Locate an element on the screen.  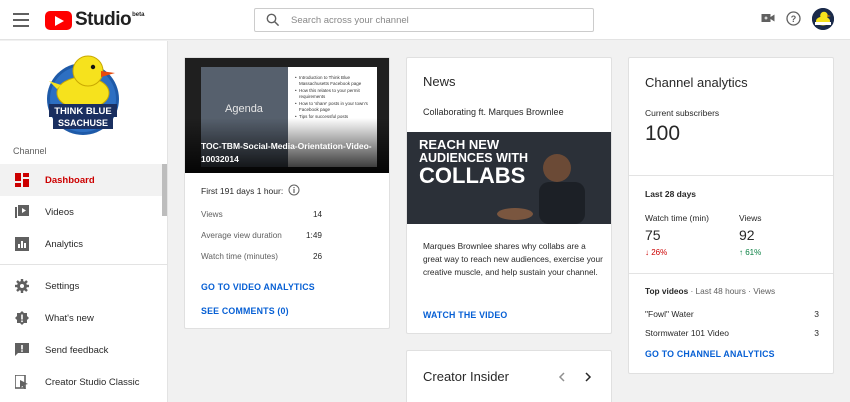
watch-time-value: 75 is located at coordinates (653, 235).